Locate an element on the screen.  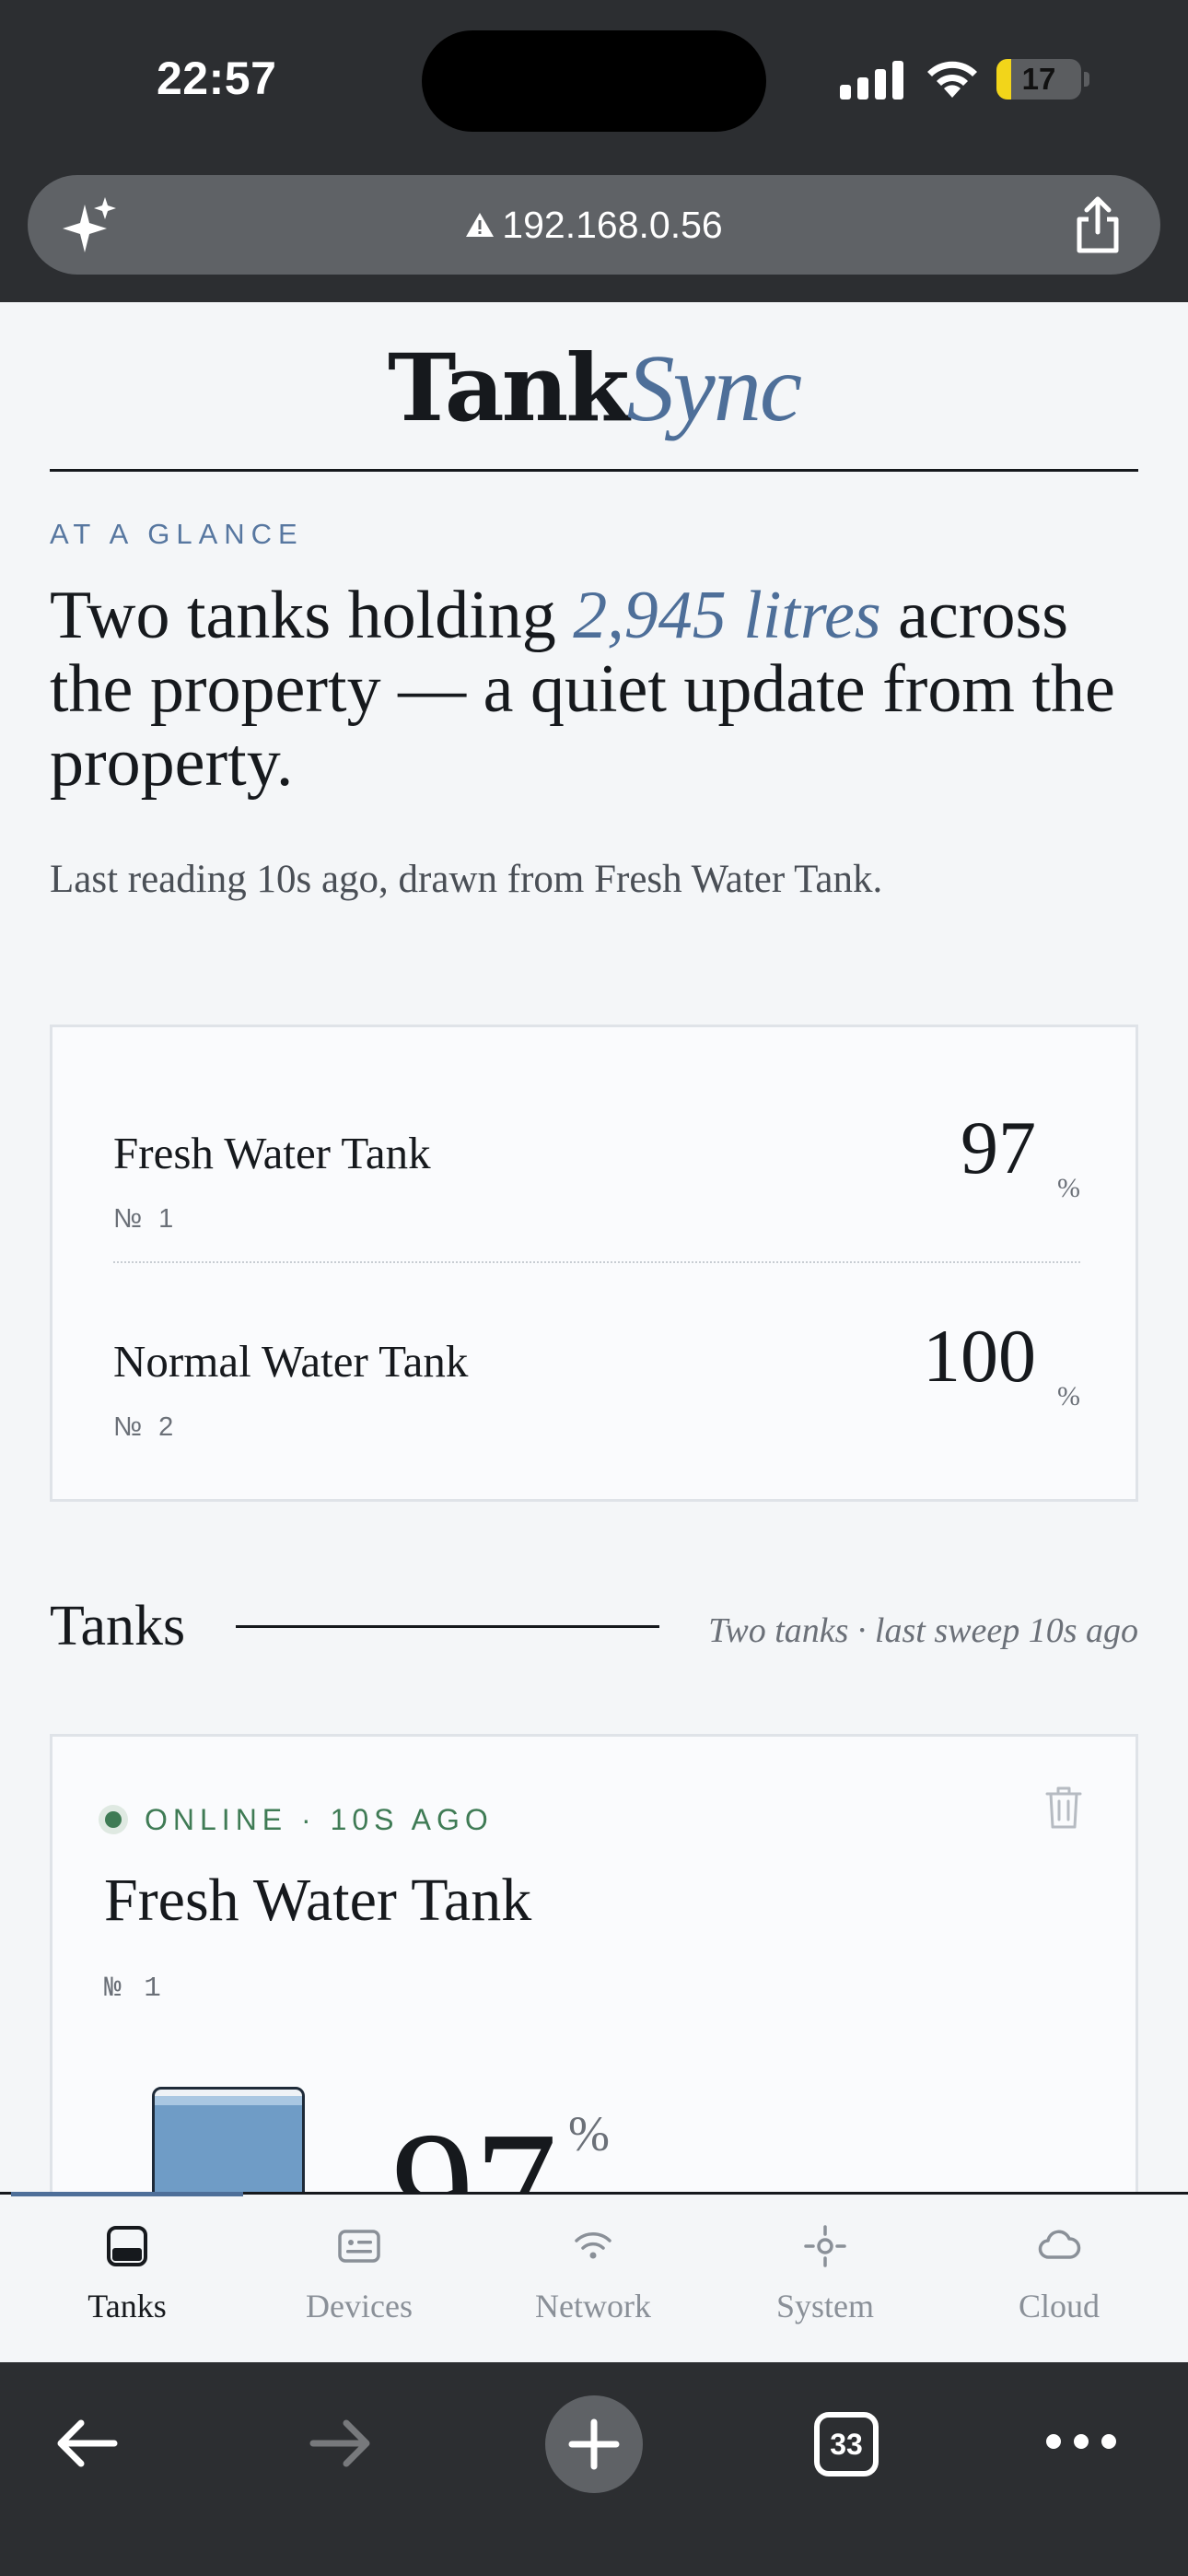
address-bar: 192.168.0.56 is located at coordinates (594, 225).